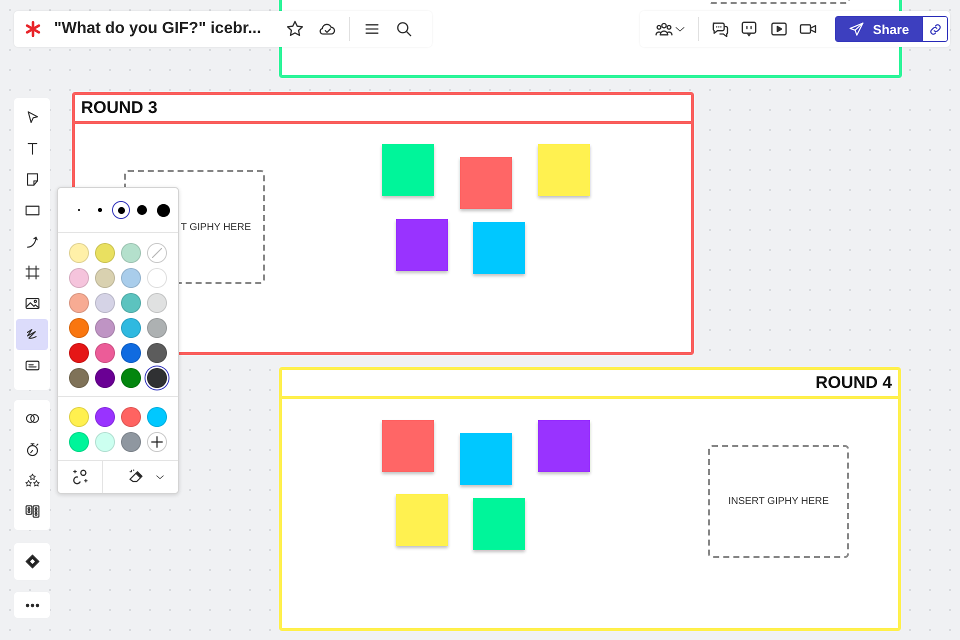  I want to click on share-button: Share, so click(878, 29).